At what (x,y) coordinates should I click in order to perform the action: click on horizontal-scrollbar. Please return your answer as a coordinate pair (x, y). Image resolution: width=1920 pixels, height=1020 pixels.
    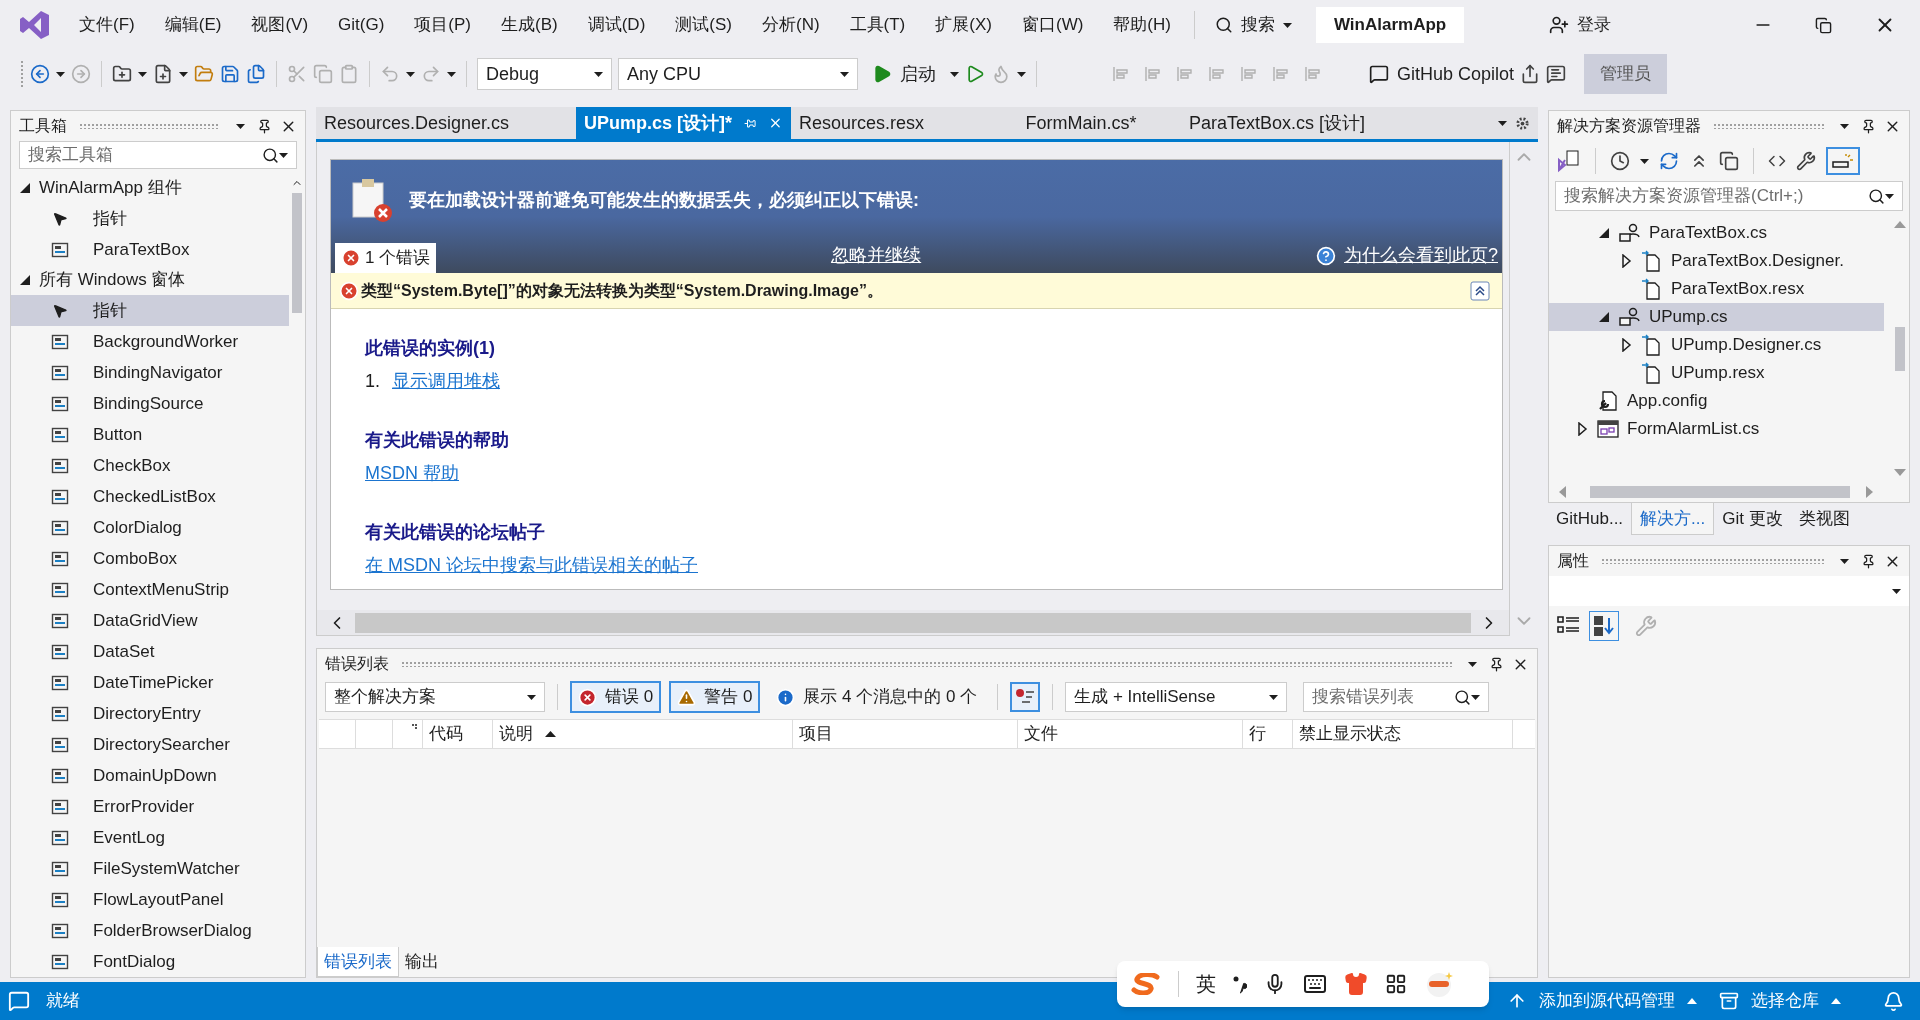
    Looking at the image, I should click on (913, 623).